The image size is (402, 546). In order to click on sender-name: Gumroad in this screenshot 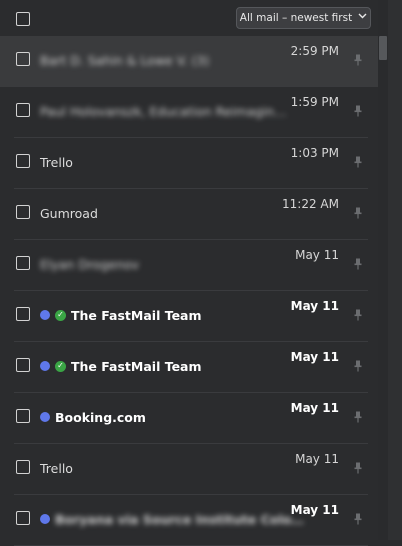, I will do `click(69, 213)`.